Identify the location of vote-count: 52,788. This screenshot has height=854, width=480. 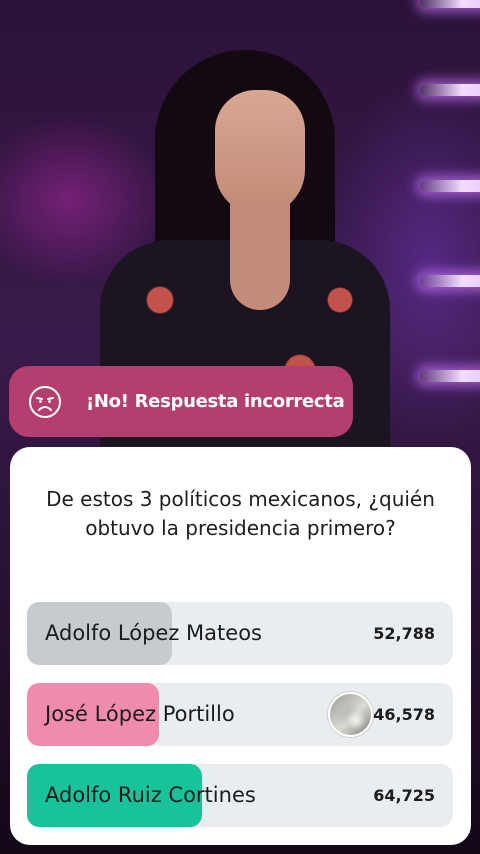
(404, 633).